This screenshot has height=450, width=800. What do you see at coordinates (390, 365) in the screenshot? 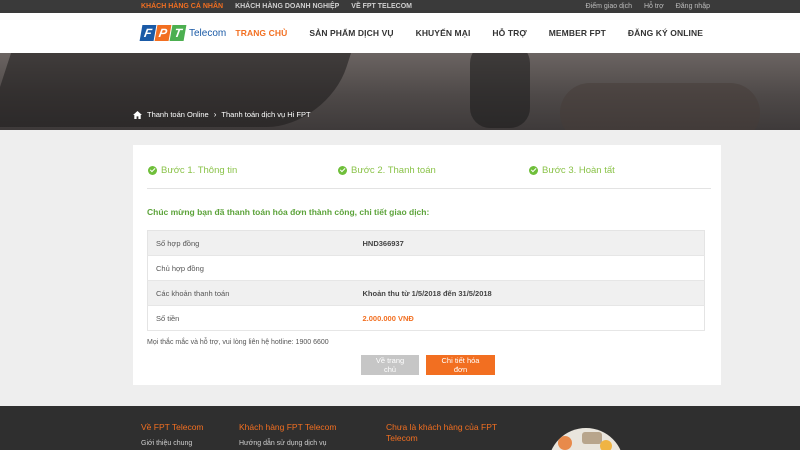
I see `back-home-button: Về trang chủ` at bounding box center [390, 365].